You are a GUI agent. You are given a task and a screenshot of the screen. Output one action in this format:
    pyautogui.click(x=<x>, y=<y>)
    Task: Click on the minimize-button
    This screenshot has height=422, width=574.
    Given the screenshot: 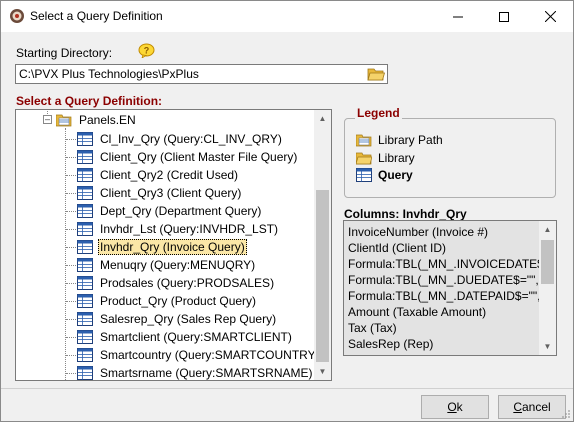 What is the action you would take?
    pyautogui.click(x=458, y=16)
    